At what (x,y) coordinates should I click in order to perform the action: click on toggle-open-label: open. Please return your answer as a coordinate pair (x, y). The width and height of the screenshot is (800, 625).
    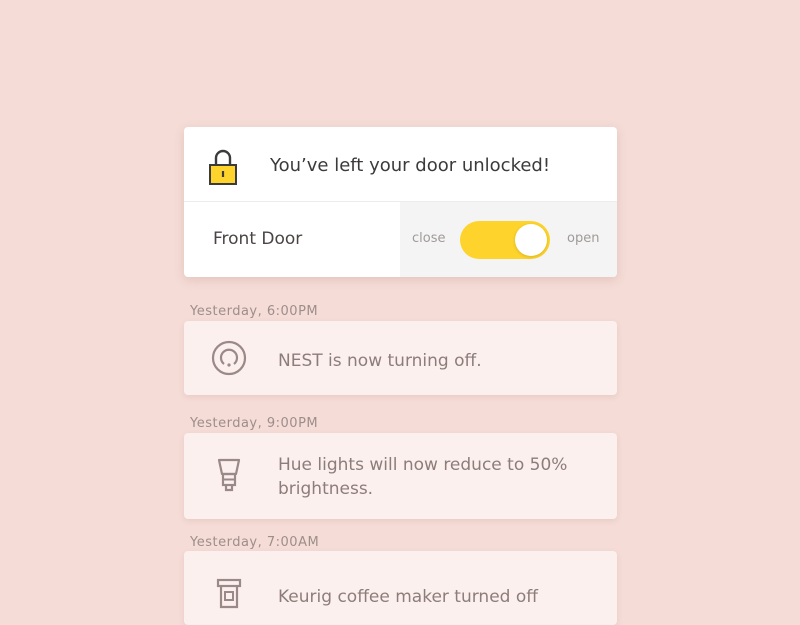
    Looking at the image, I should click on (583, 238).